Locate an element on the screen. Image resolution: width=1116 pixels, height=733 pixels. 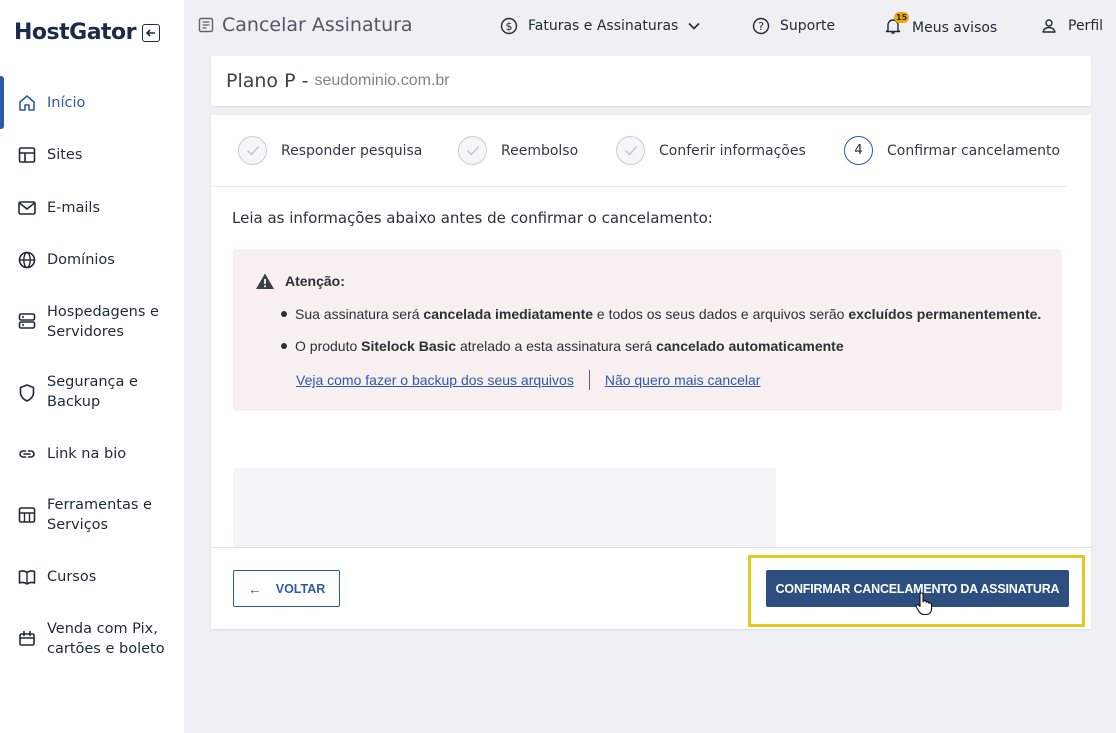
step-label: Reembolso is located at coordinates (540, 150).